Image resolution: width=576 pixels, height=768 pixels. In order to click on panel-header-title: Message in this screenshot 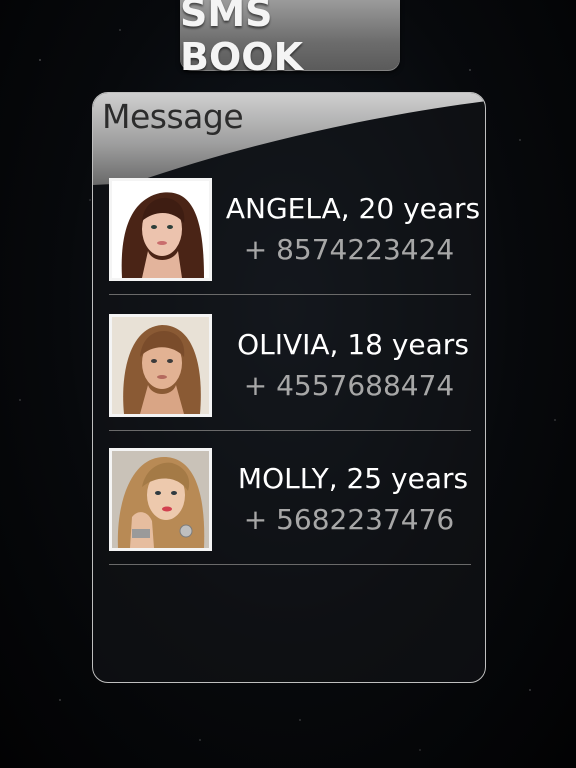, I will do `click(173, 116)`.